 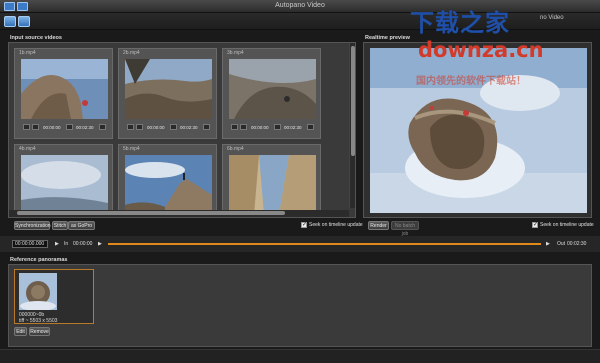 I want to click on seek-checkbox-input, so click(x=304, y=224).